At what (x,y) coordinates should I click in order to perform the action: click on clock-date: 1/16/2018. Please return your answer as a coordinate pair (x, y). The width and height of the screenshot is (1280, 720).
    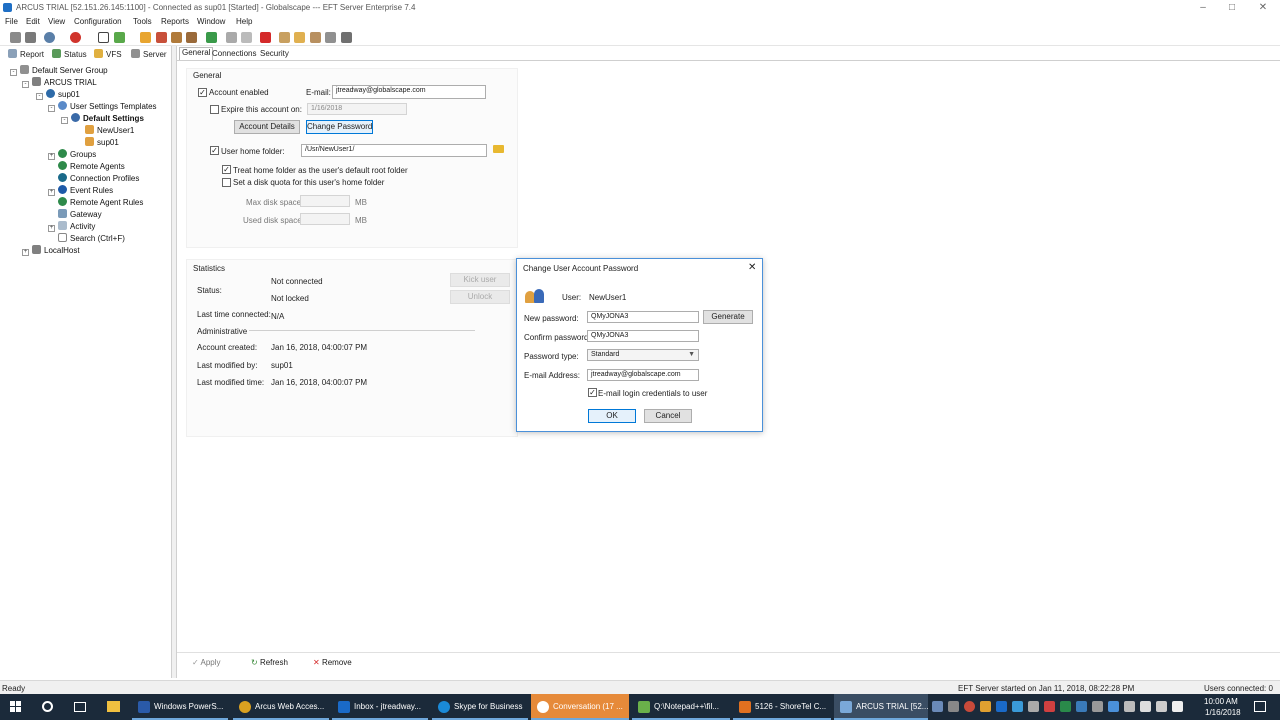
    Looking at the image, I should click on (1223, 712).